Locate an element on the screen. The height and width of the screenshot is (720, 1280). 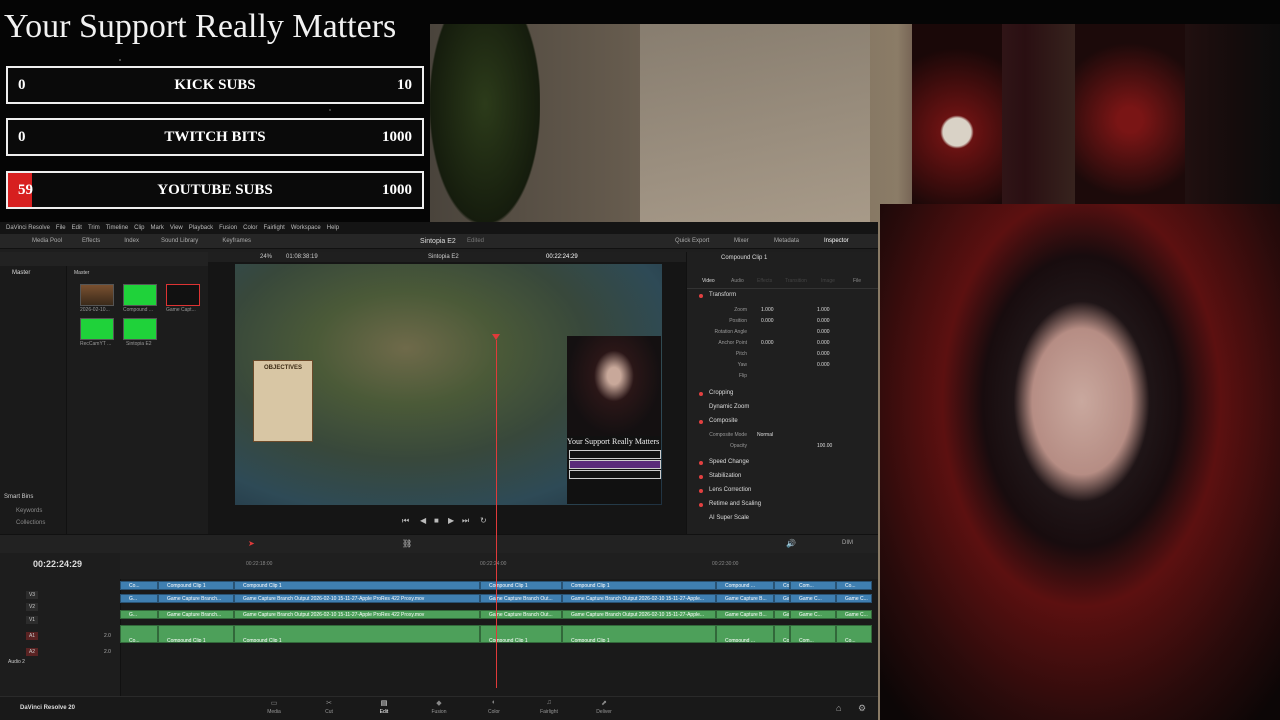
menu-item: Workspace is located at coordinates (306, 228).